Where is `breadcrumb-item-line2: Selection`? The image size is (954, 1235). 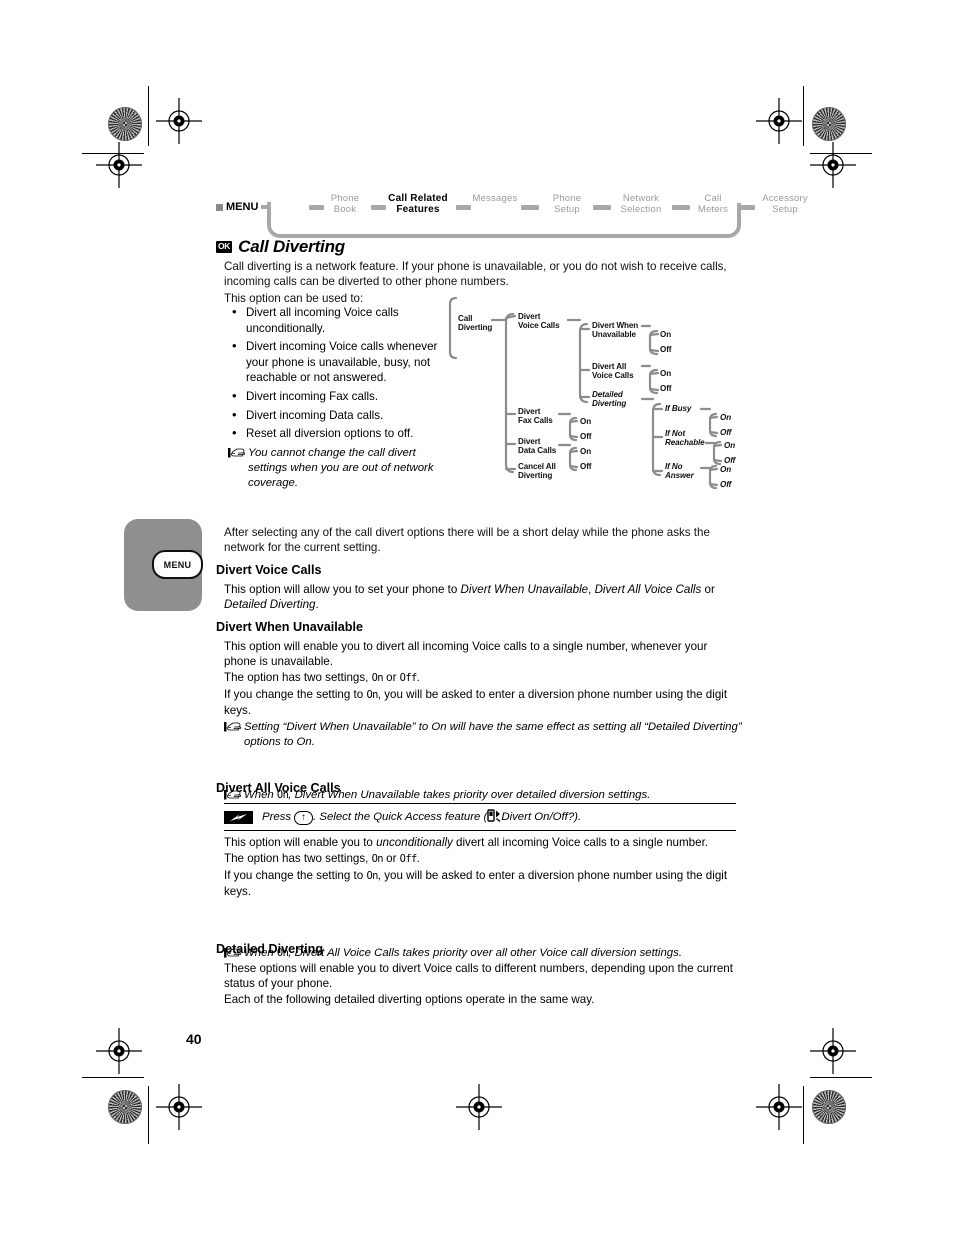
breadcrumb-item-line2: Selection is located at coordinates (641, 209).